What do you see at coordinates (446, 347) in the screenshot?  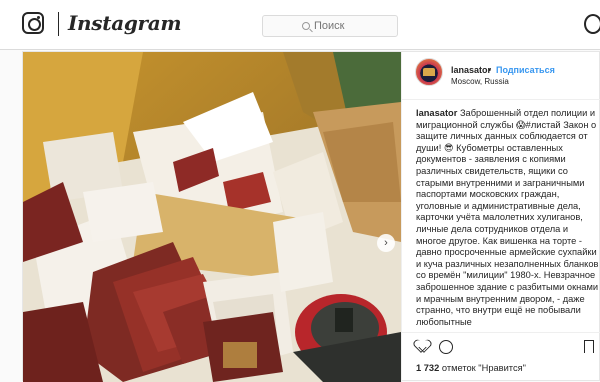 I see `comment-icon` at bounding box center [446, 347].